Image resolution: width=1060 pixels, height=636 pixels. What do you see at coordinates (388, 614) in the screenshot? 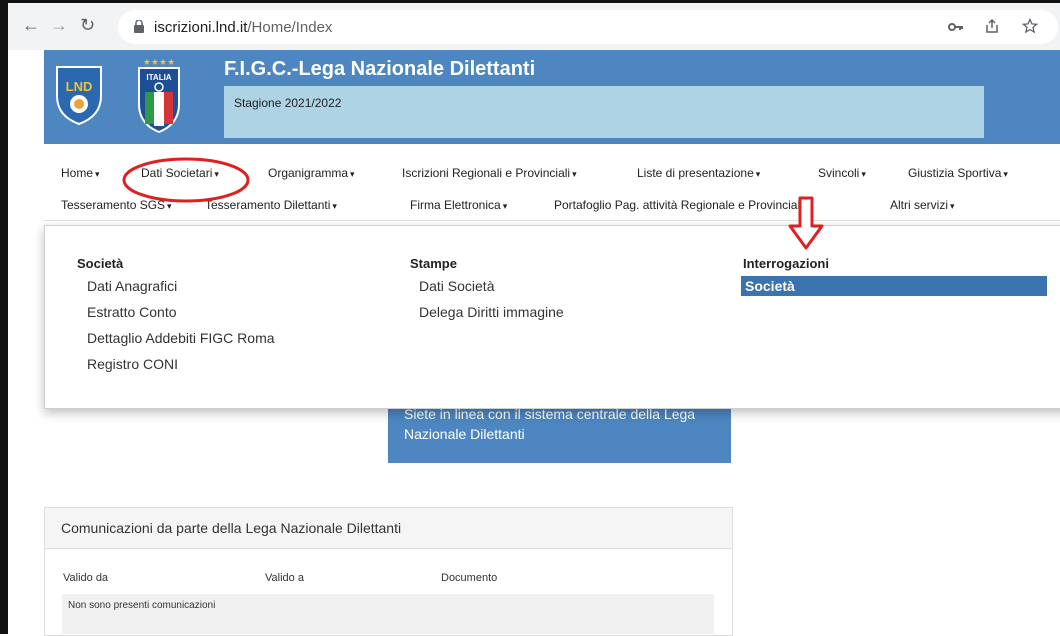
I see `table-row-empty: Non sono presenti comunicazioni` at bounding box center [388, 614].